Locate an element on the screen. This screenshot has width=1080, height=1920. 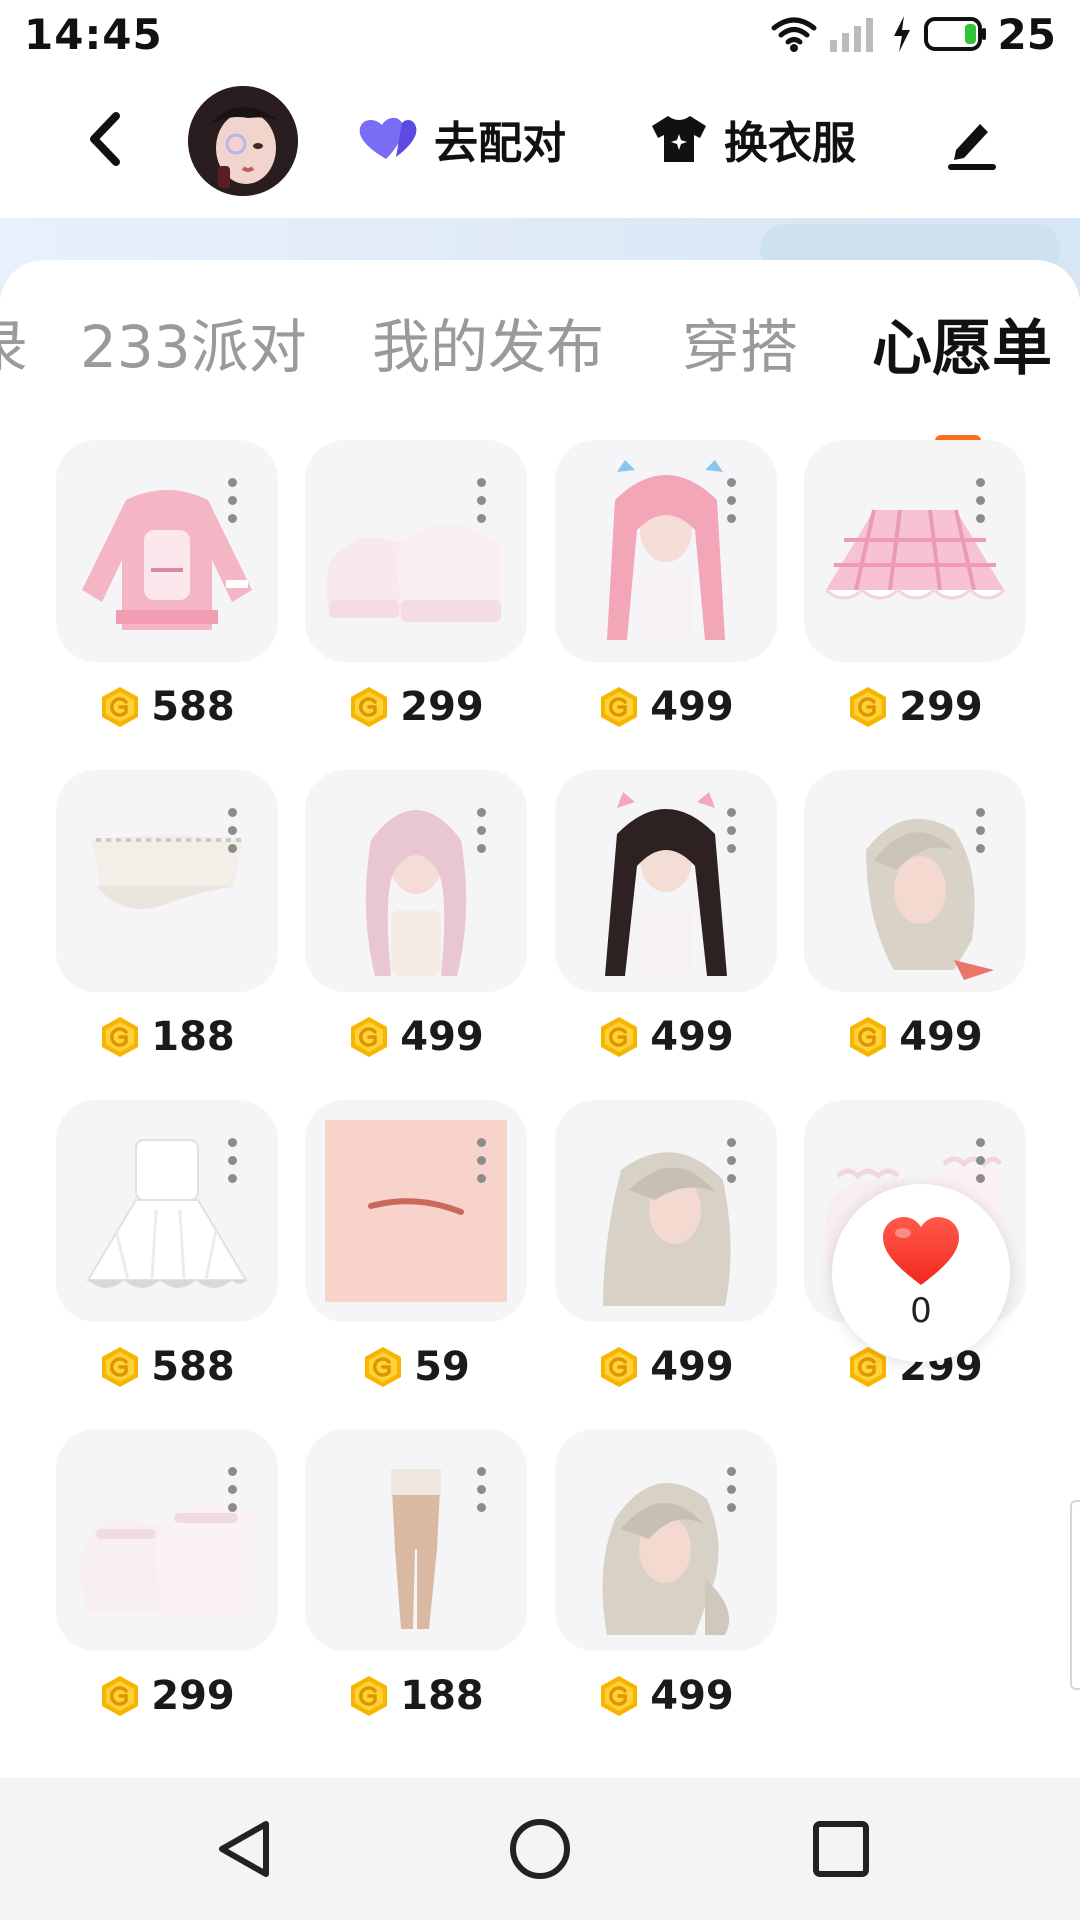
wishlist-item: 59 is located at coordinates (416, 1250).